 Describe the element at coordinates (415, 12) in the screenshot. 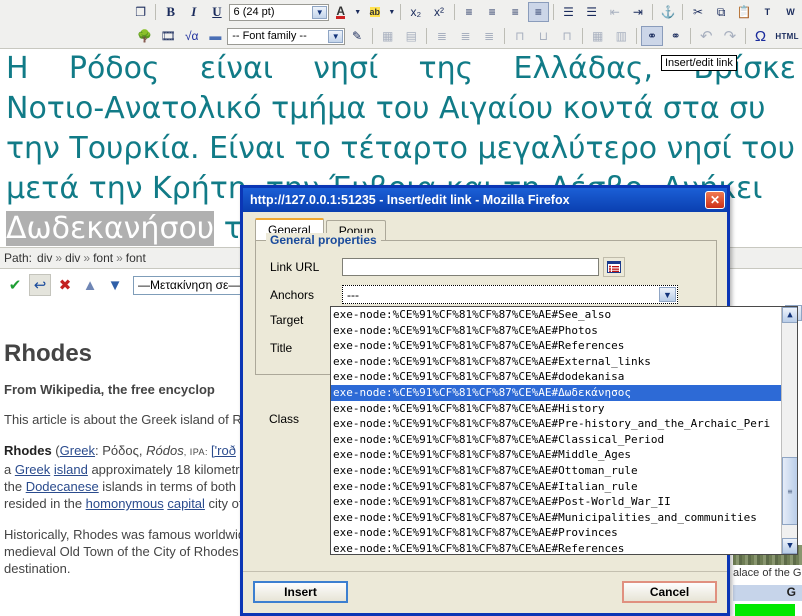

I see `subscript-icon: x₂` at that location.